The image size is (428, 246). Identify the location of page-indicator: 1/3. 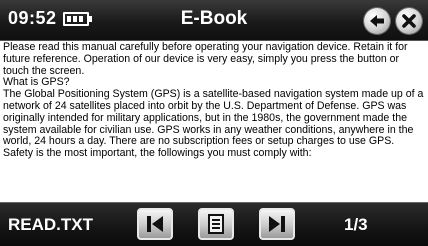
(356, 224).